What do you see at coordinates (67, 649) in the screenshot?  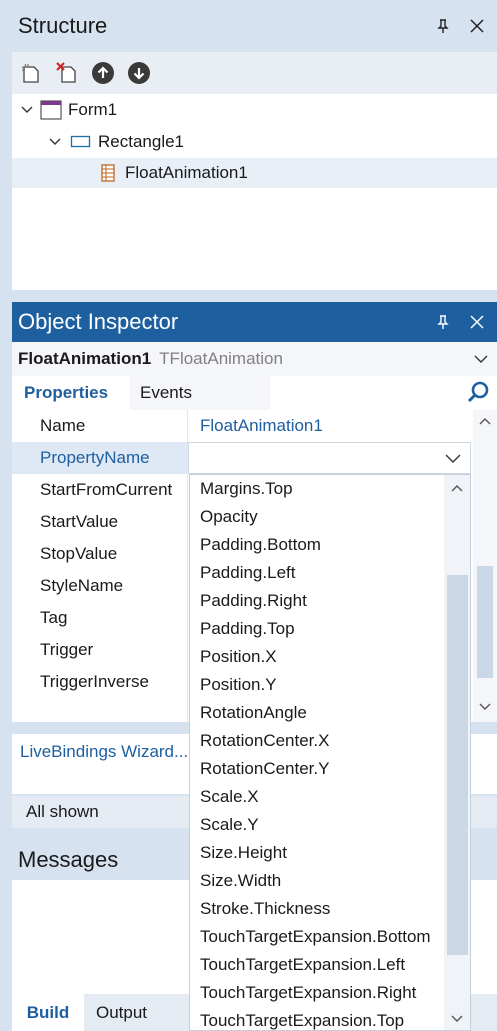 I see `property-name: Trigger` at bounding box center [67, 649].